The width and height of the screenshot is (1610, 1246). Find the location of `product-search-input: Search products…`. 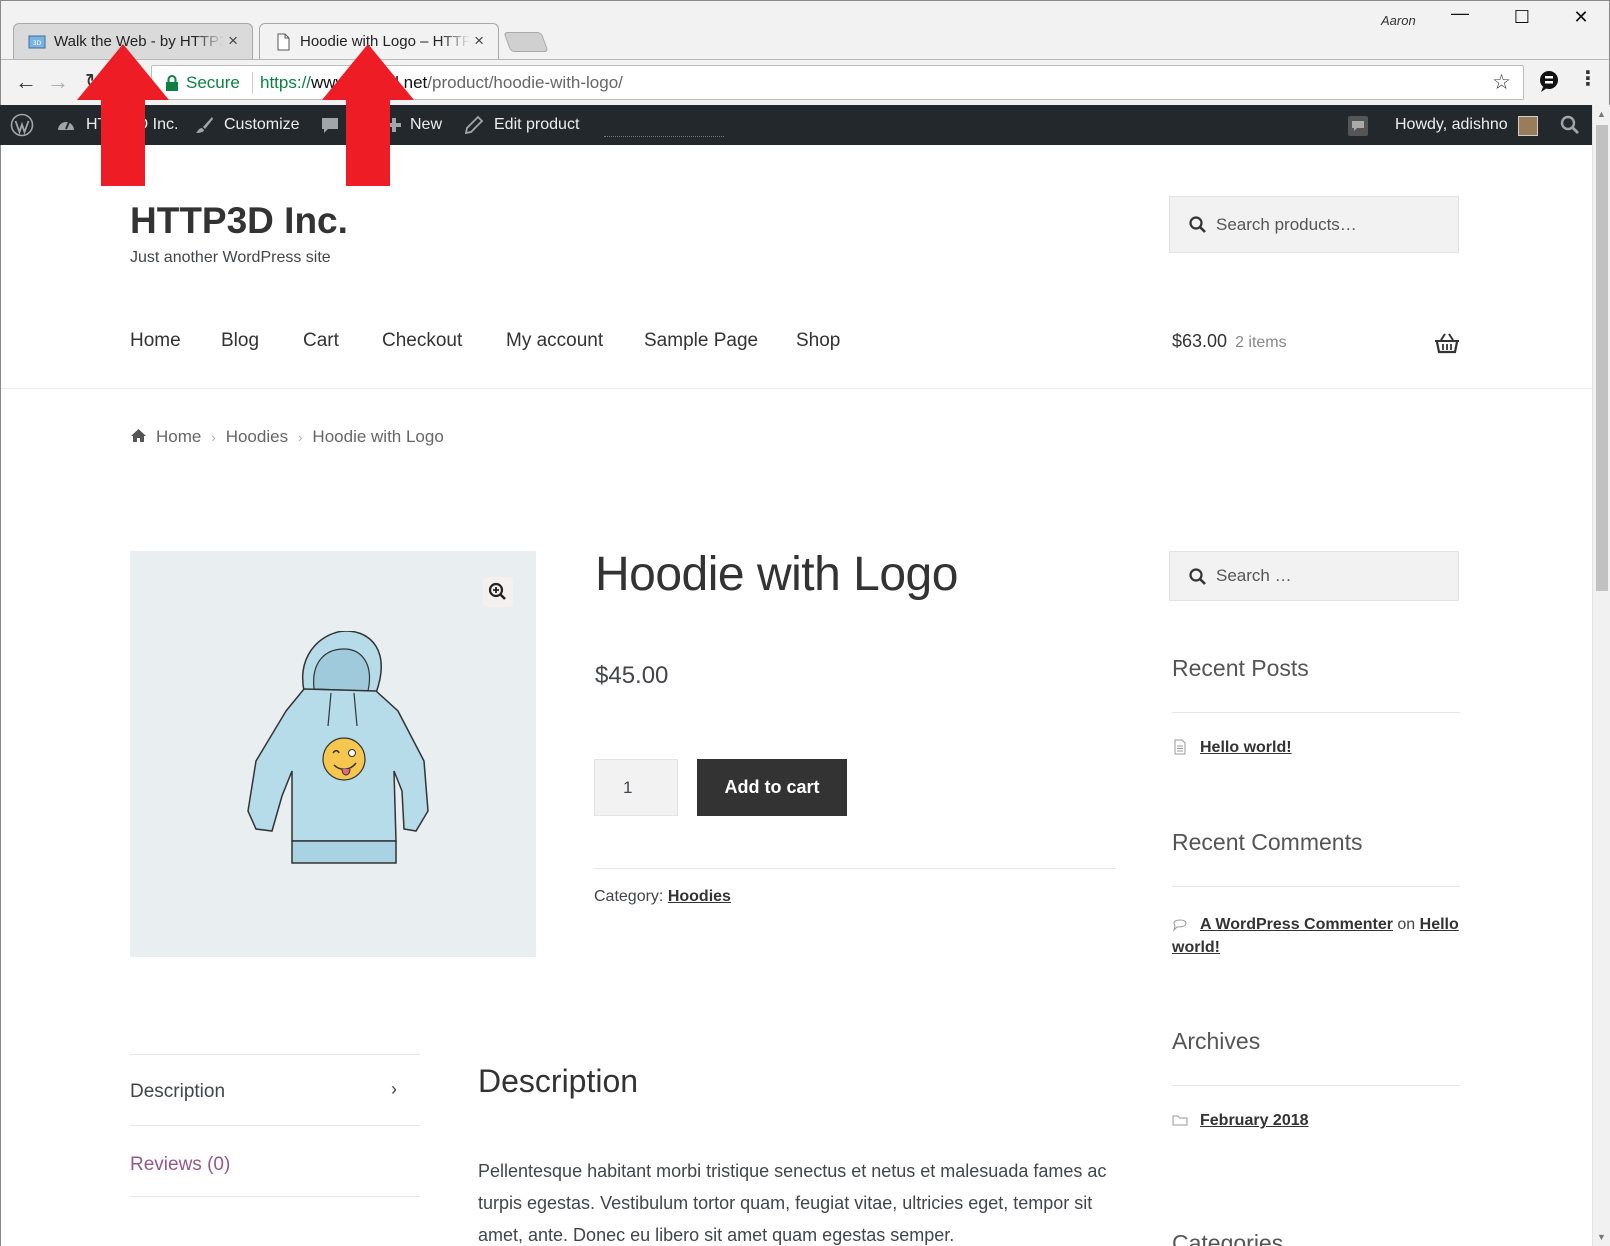

product-search-input: Search products… is located at coordinates (1314, 224).